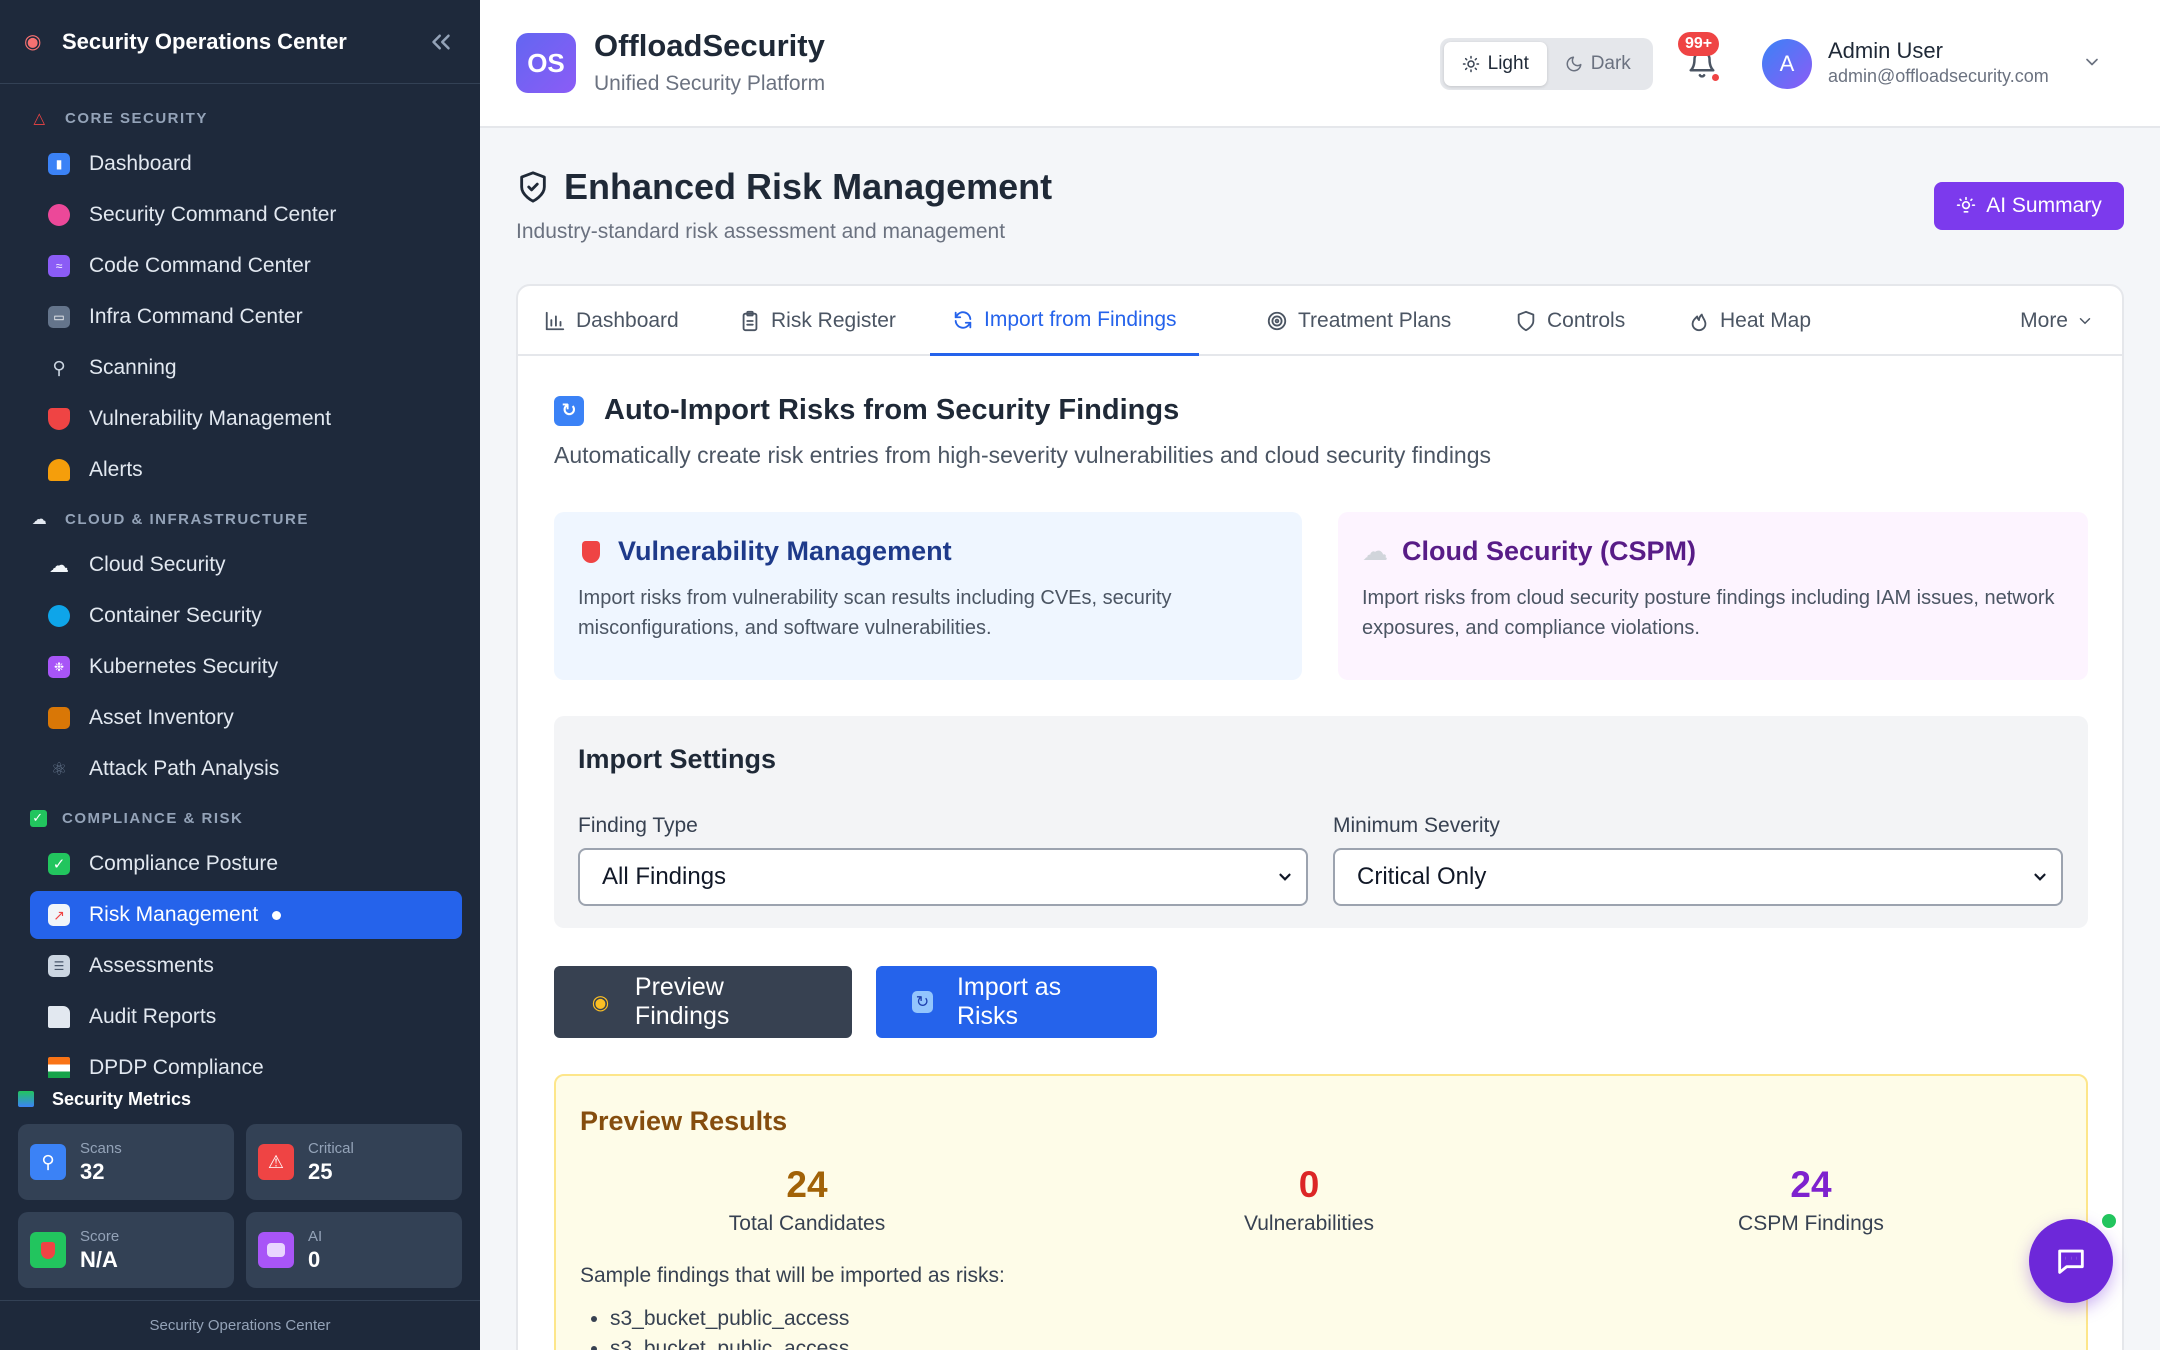 This screenshot has width=2160, height=1350. Describe the element at coordinates (126, 1162) in the screenshot. I see `metric-card-scans: ⚲ Scans 32` at that location.